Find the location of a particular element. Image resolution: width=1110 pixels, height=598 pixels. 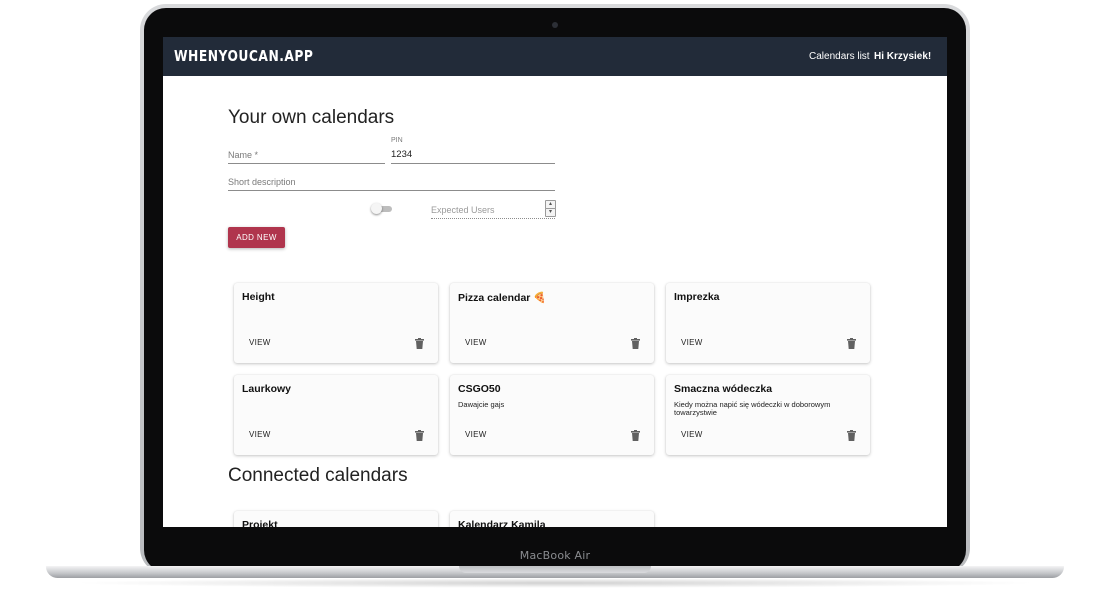

app-logo: WHENYOUCAN.APP is located at coordinates (243, 56).